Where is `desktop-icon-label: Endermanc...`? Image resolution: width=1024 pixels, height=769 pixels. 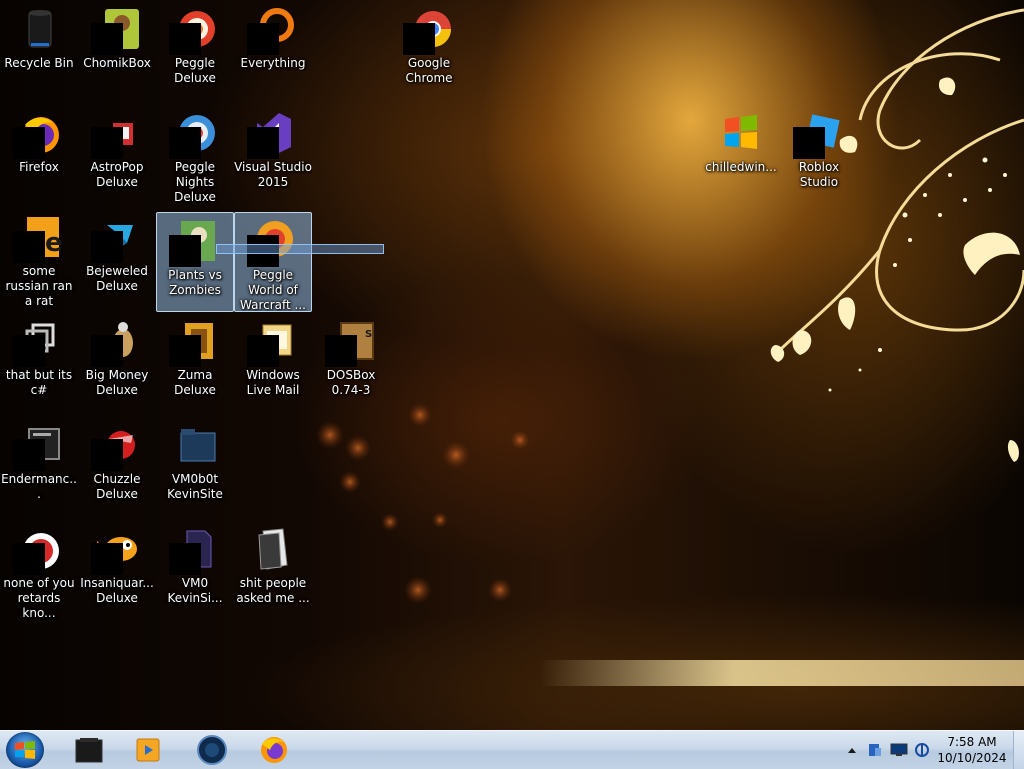 desktop-icon-label: Endermanc... is located at coordinates (39, 486).